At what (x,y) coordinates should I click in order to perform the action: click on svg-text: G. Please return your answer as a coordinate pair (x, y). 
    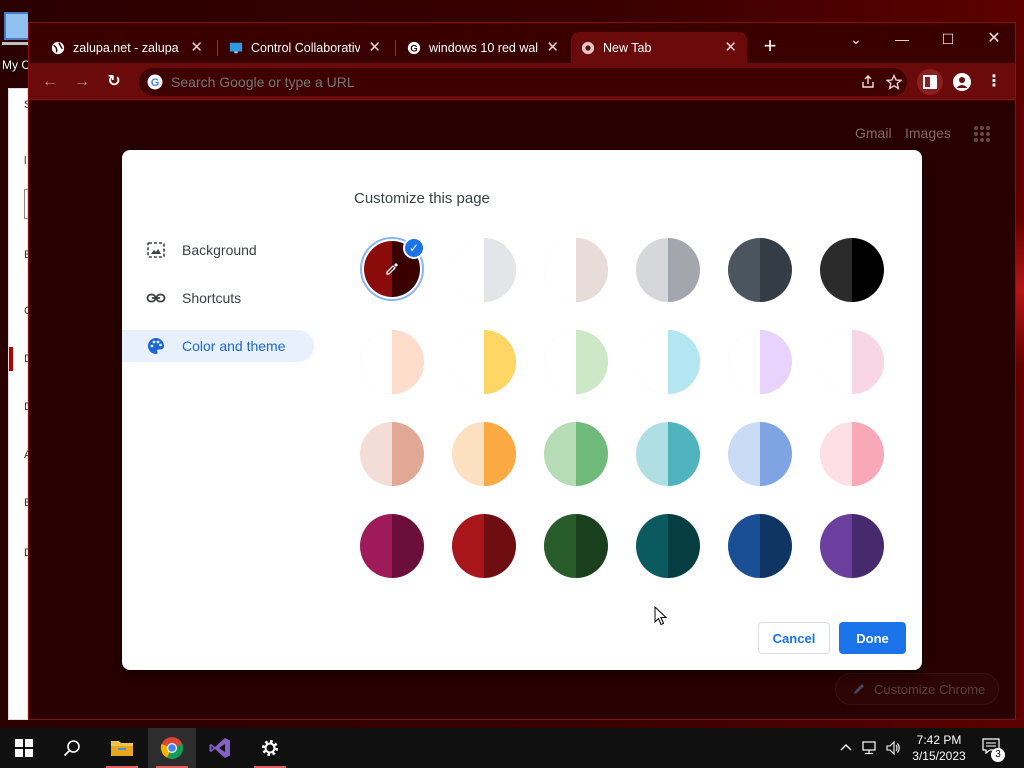
    Looking at the image, I should click on (155, 83).